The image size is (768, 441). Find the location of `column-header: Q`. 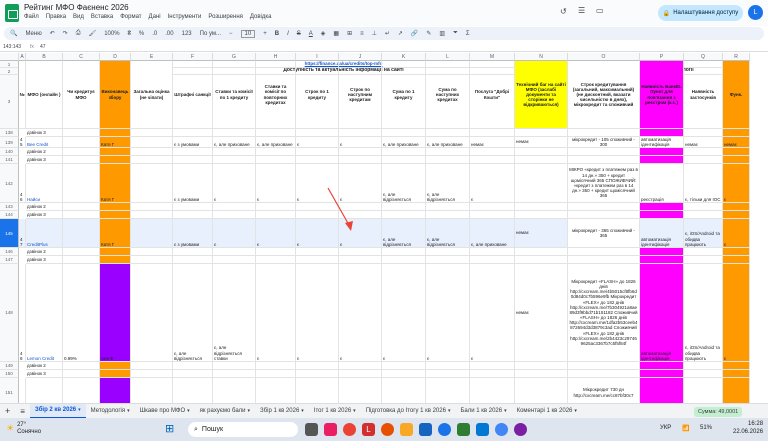

column-header: Q is located at coordinates (703, 57).